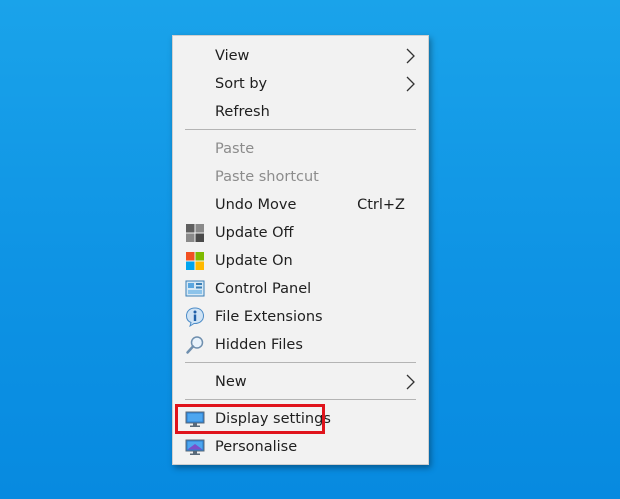 Image resolution: width=620 pixels, height=499 pixels. I want to click on menu-item-paste-shortcut: Paste shortcut, so click(300, 177).